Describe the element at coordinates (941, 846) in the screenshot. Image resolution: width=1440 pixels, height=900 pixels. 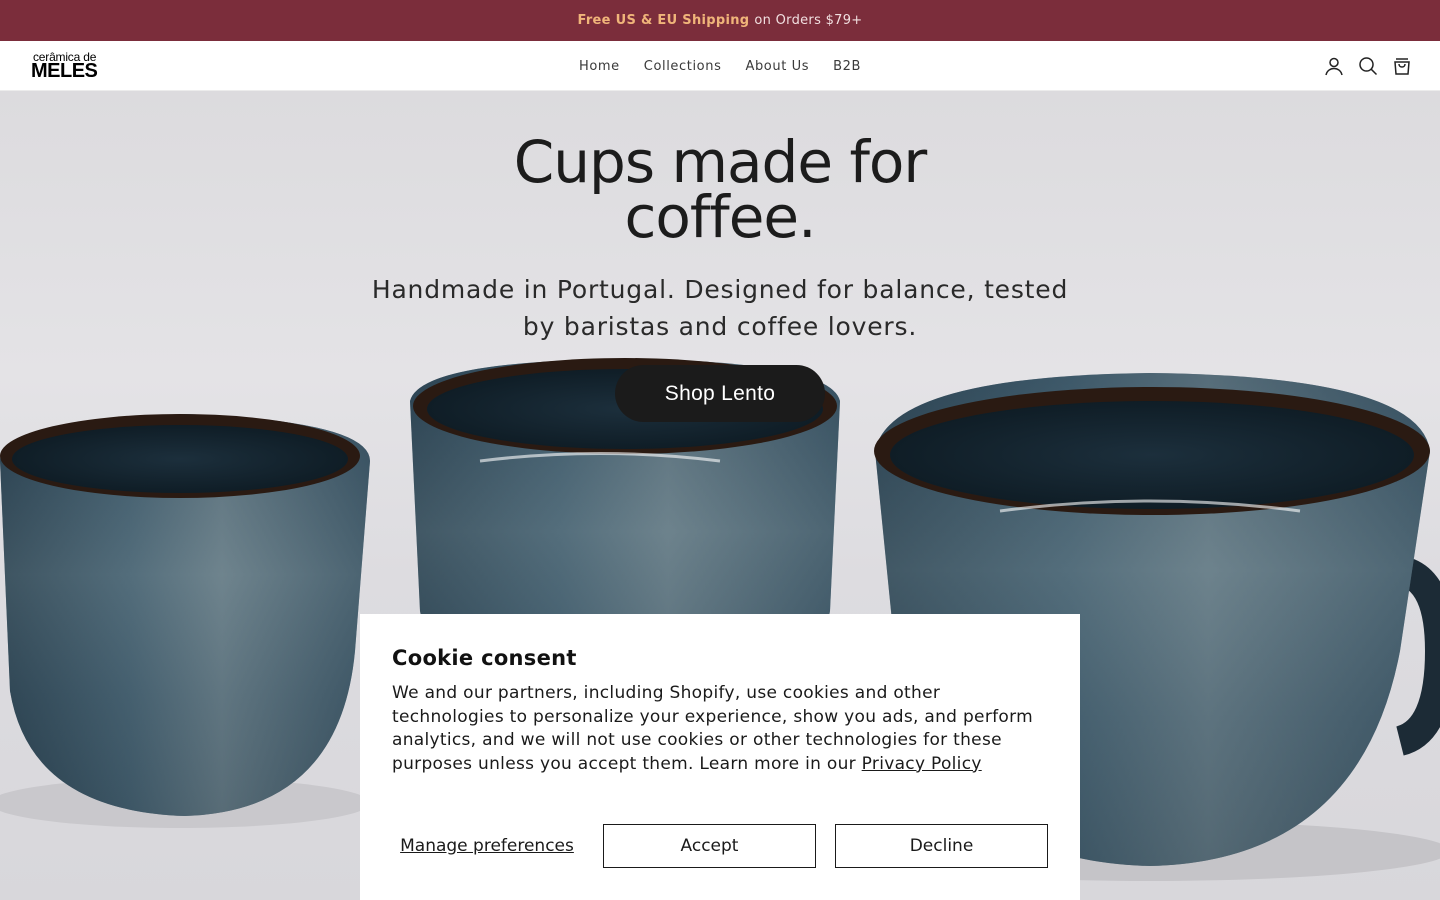
I see `decline-button: Decline` at that location.